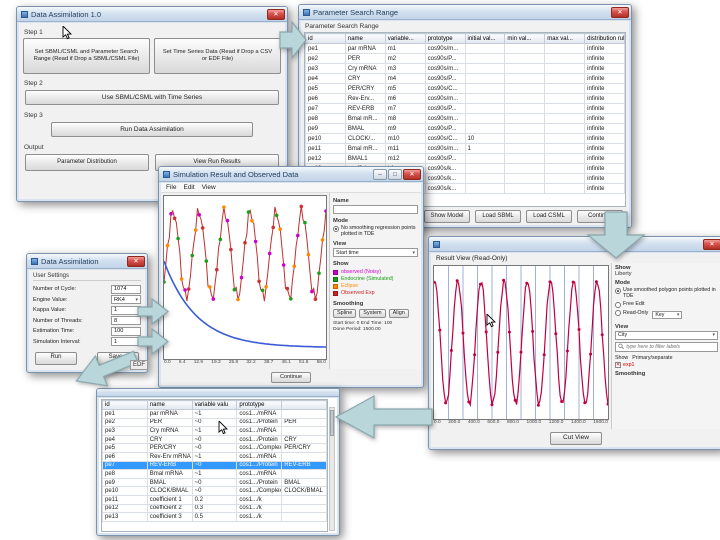 The width and height of the screenshot is (720, 540). I want to click on run-data-assimilation-button: Run Data Assimilation, so click(152, 129).